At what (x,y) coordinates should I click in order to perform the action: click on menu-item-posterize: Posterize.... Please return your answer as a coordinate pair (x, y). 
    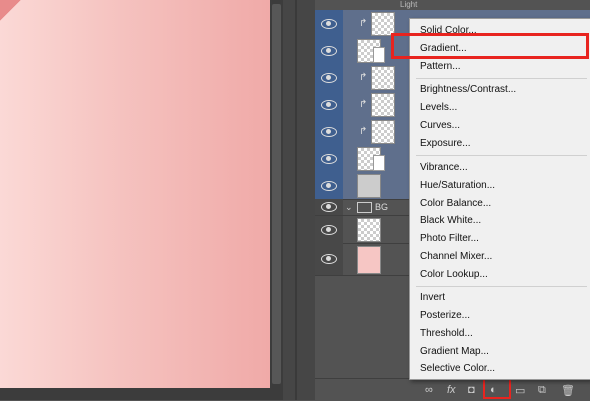
    Looking at the image, I should click on (445, 315).